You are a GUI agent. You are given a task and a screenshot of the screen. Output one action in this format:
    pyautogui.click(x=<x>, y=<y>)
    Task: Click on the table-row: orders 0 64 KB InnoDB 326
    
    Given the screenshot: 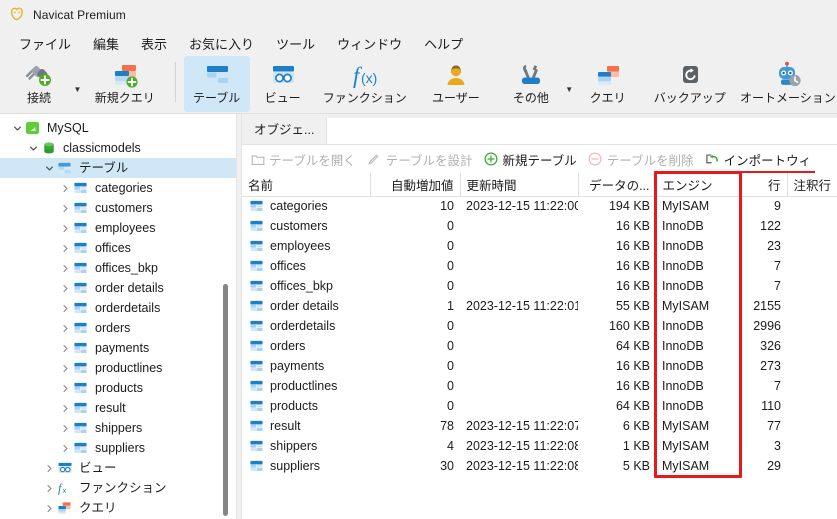 What is the action you would take?
    pyautogui.click(x=539, y=346)
    